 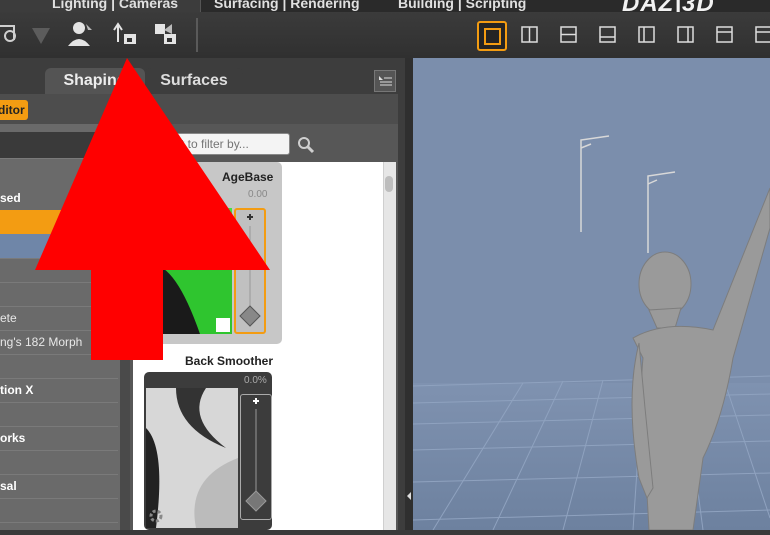 I want to click on tab-label: Lighting | Cameras, so click(x=115, y=5).